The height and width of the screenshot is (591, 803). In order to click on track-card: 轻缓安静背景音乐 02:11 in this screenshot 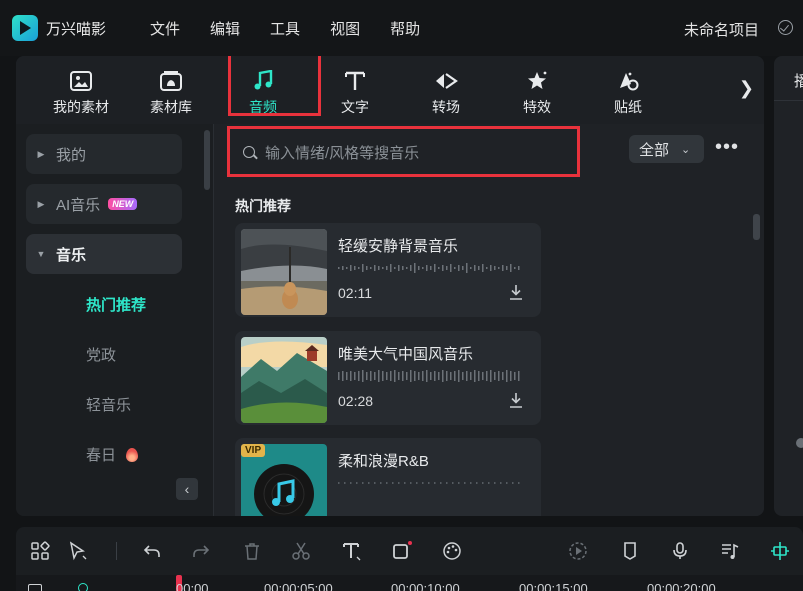, I will do `click(388, 270)`.